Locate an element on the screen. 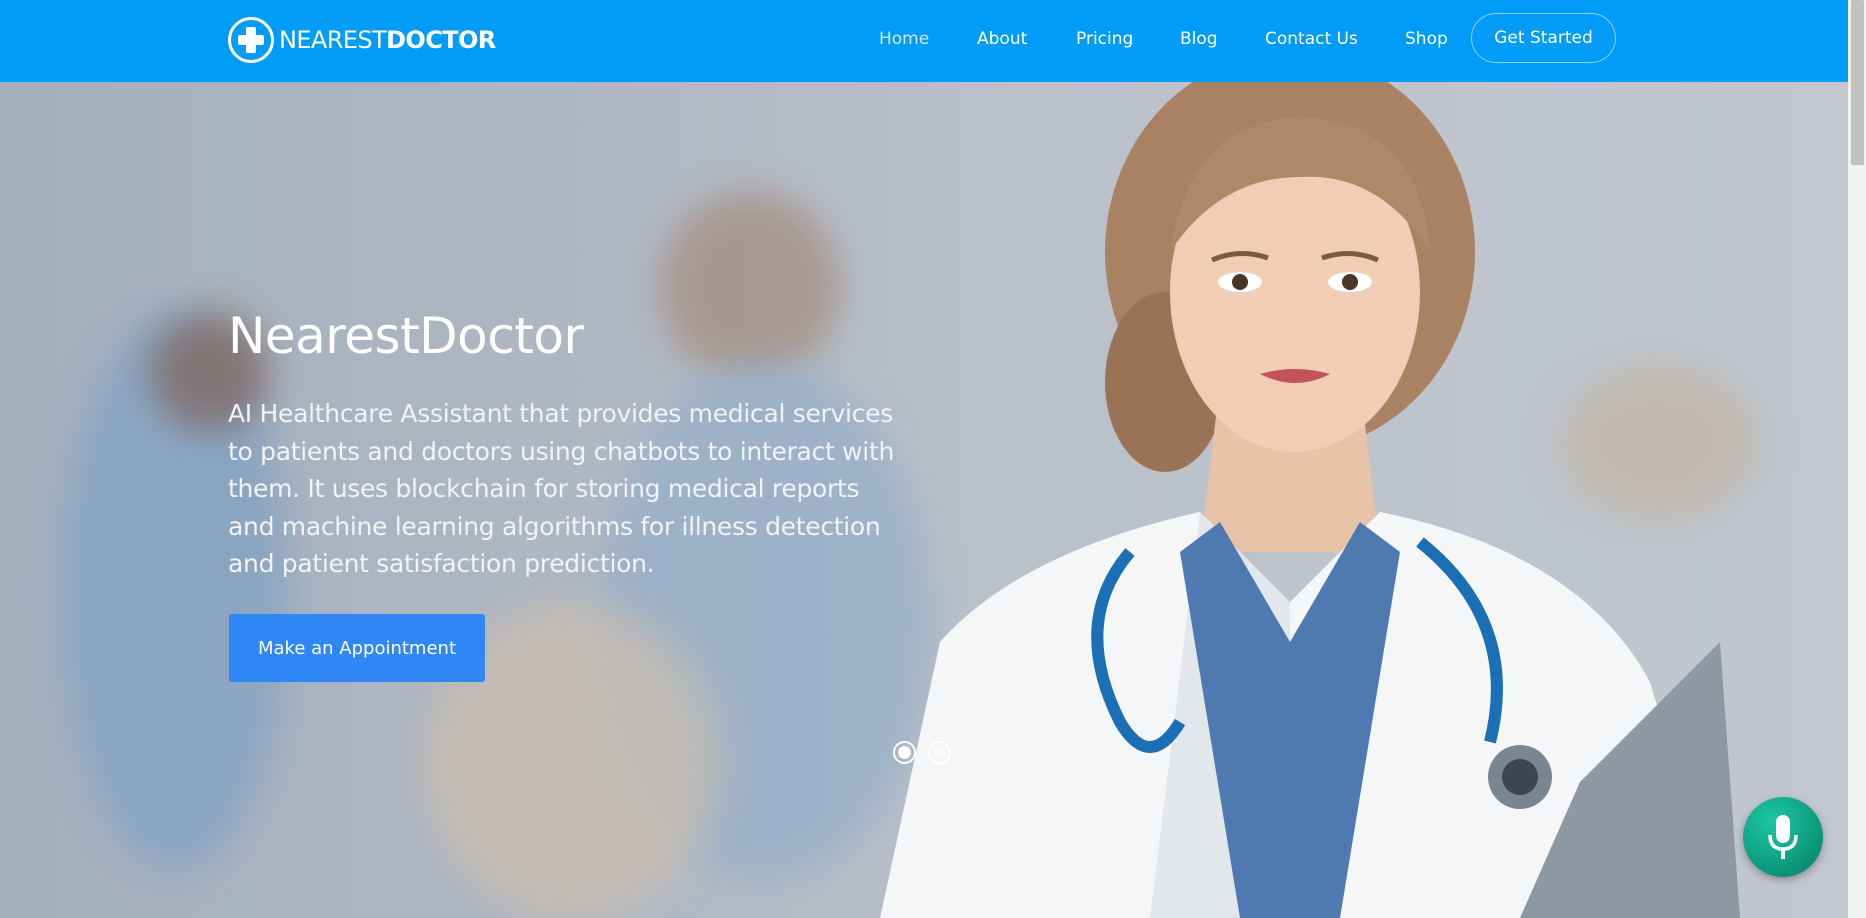 This screenshot has height=918, width=1866. brand-name: NEARESTDOCTOR is located at coordinates (387, 40).